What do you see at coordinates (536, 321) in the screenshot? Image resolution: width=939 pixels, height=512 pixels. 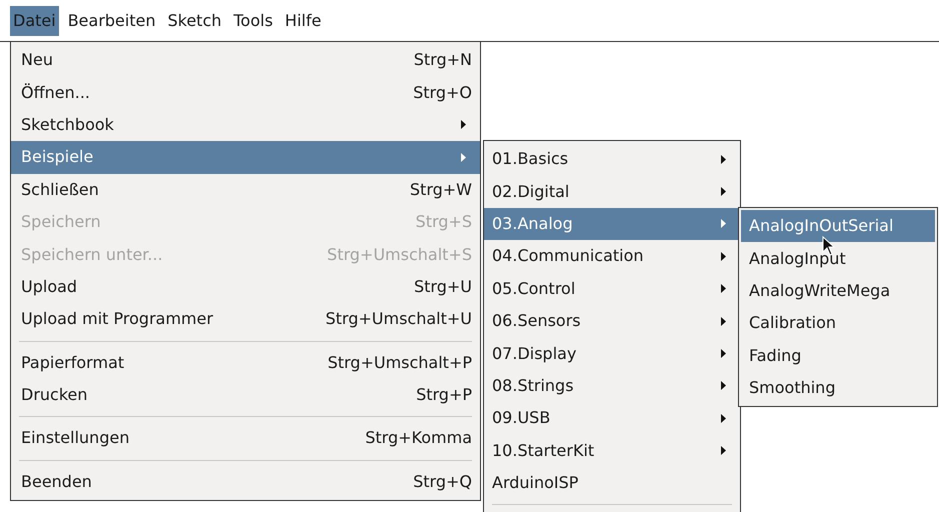 I see `menu-item-label: 06.Sensors` at bounding box center [536, 321].